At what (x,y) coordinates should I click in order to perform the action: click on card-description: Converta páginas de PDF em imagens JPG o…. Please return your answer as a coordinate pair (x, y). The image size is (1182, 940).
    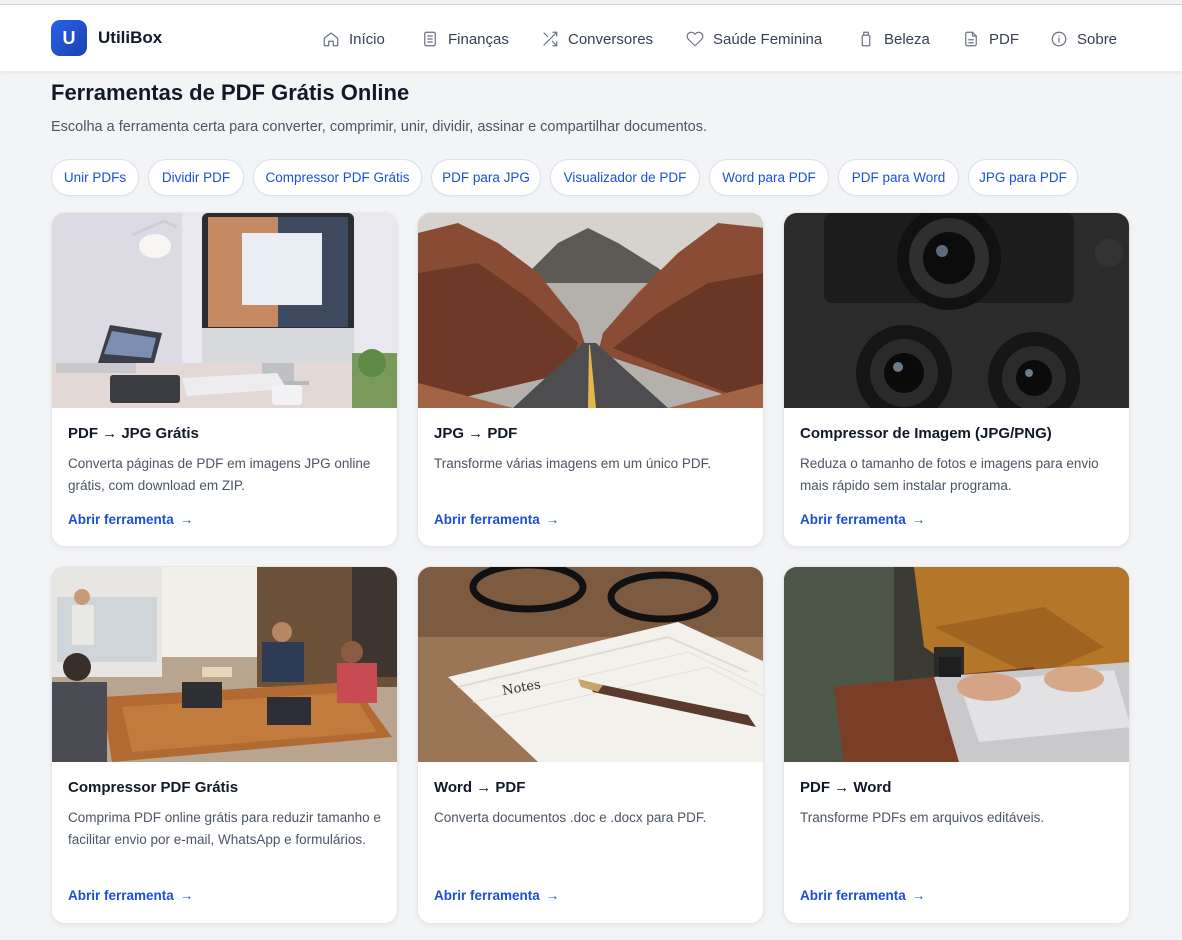
    Looking at the image, I should click on (219, 474).